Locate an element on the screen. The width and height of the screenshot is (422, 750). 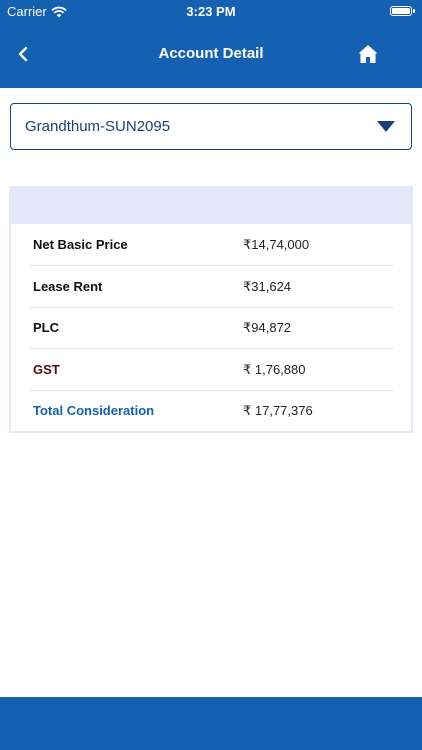
app-header: Carrier 3:23 PM Account Detail is located at coordinates (211, 44).